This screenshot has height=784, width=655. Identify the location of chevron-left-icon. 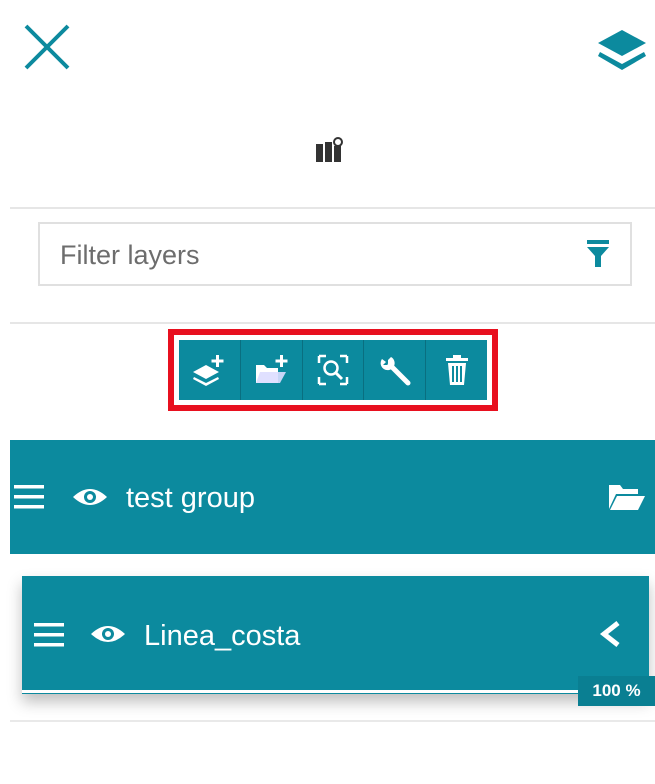
(610, 634).